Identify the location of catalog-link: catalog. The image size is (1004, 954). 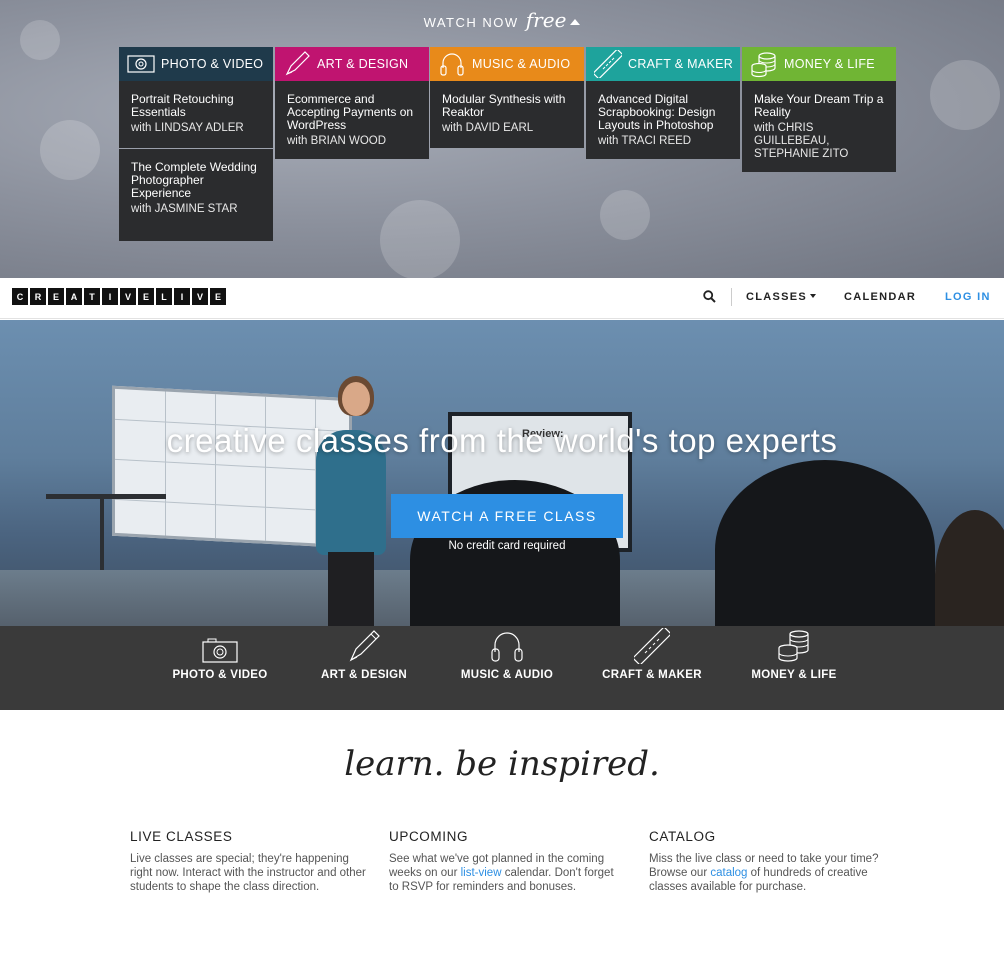
(728, 873).